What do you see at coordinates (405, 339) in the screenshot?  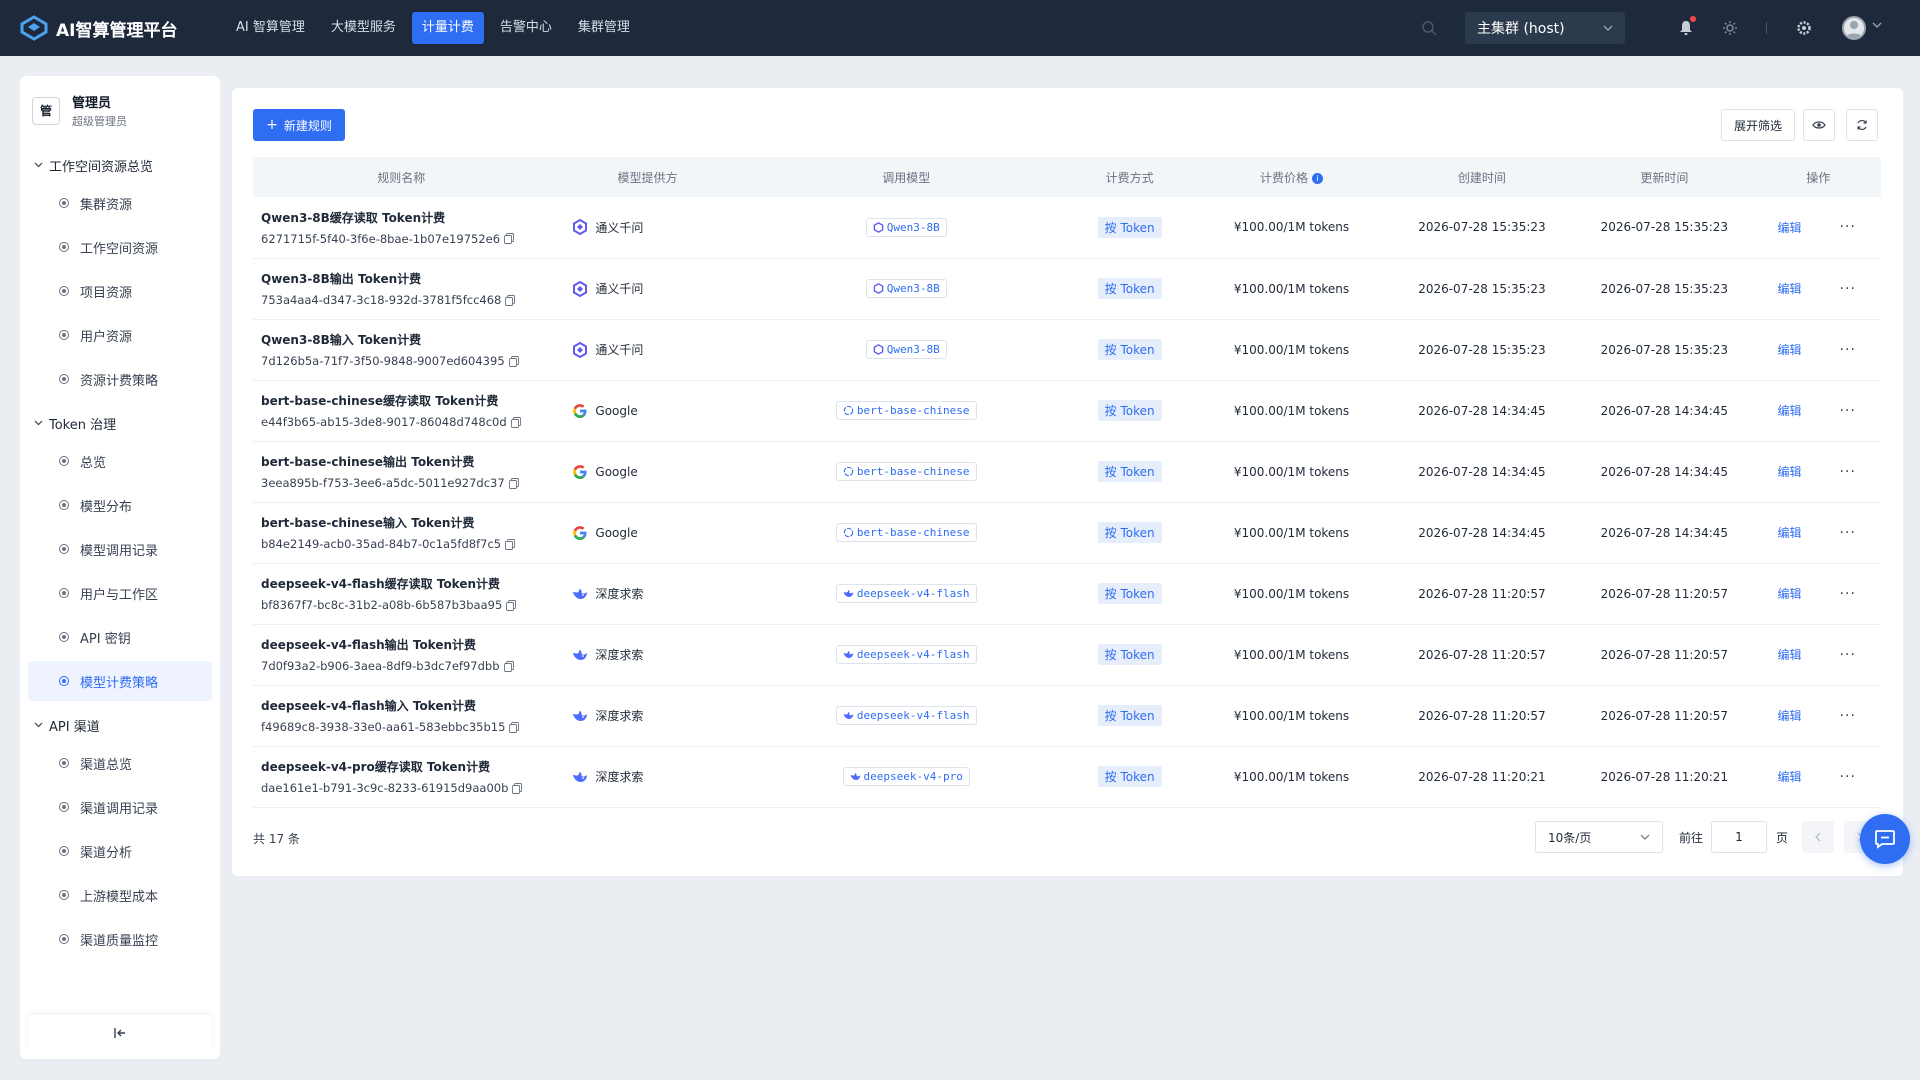 I see `rule-name: Qwen3-8B输入 Token计费` at bounding box center [405, 339].